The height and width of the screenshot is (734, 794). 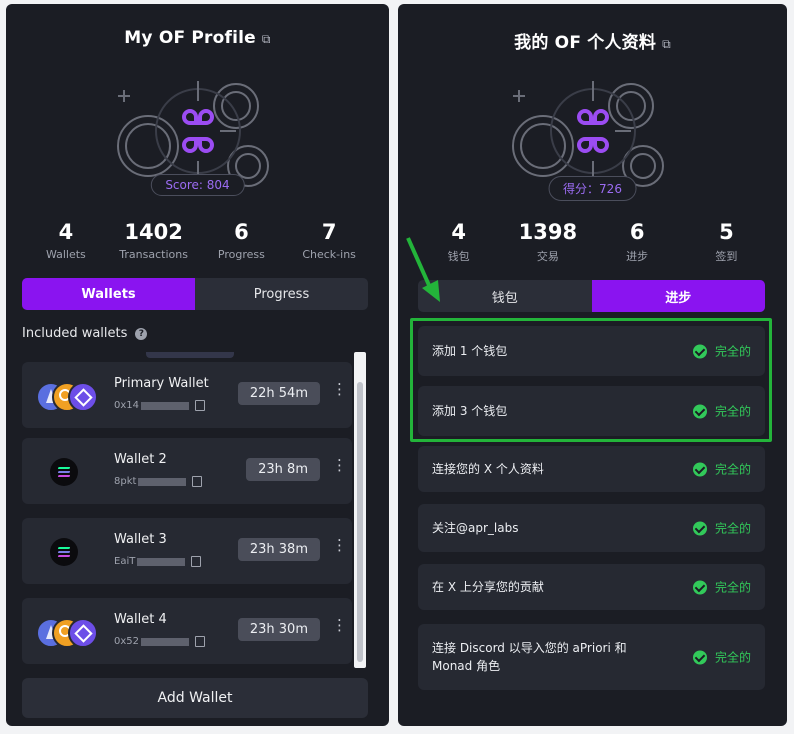 I want to click on stat-label: Check-ins, so click(x=329, y=254).